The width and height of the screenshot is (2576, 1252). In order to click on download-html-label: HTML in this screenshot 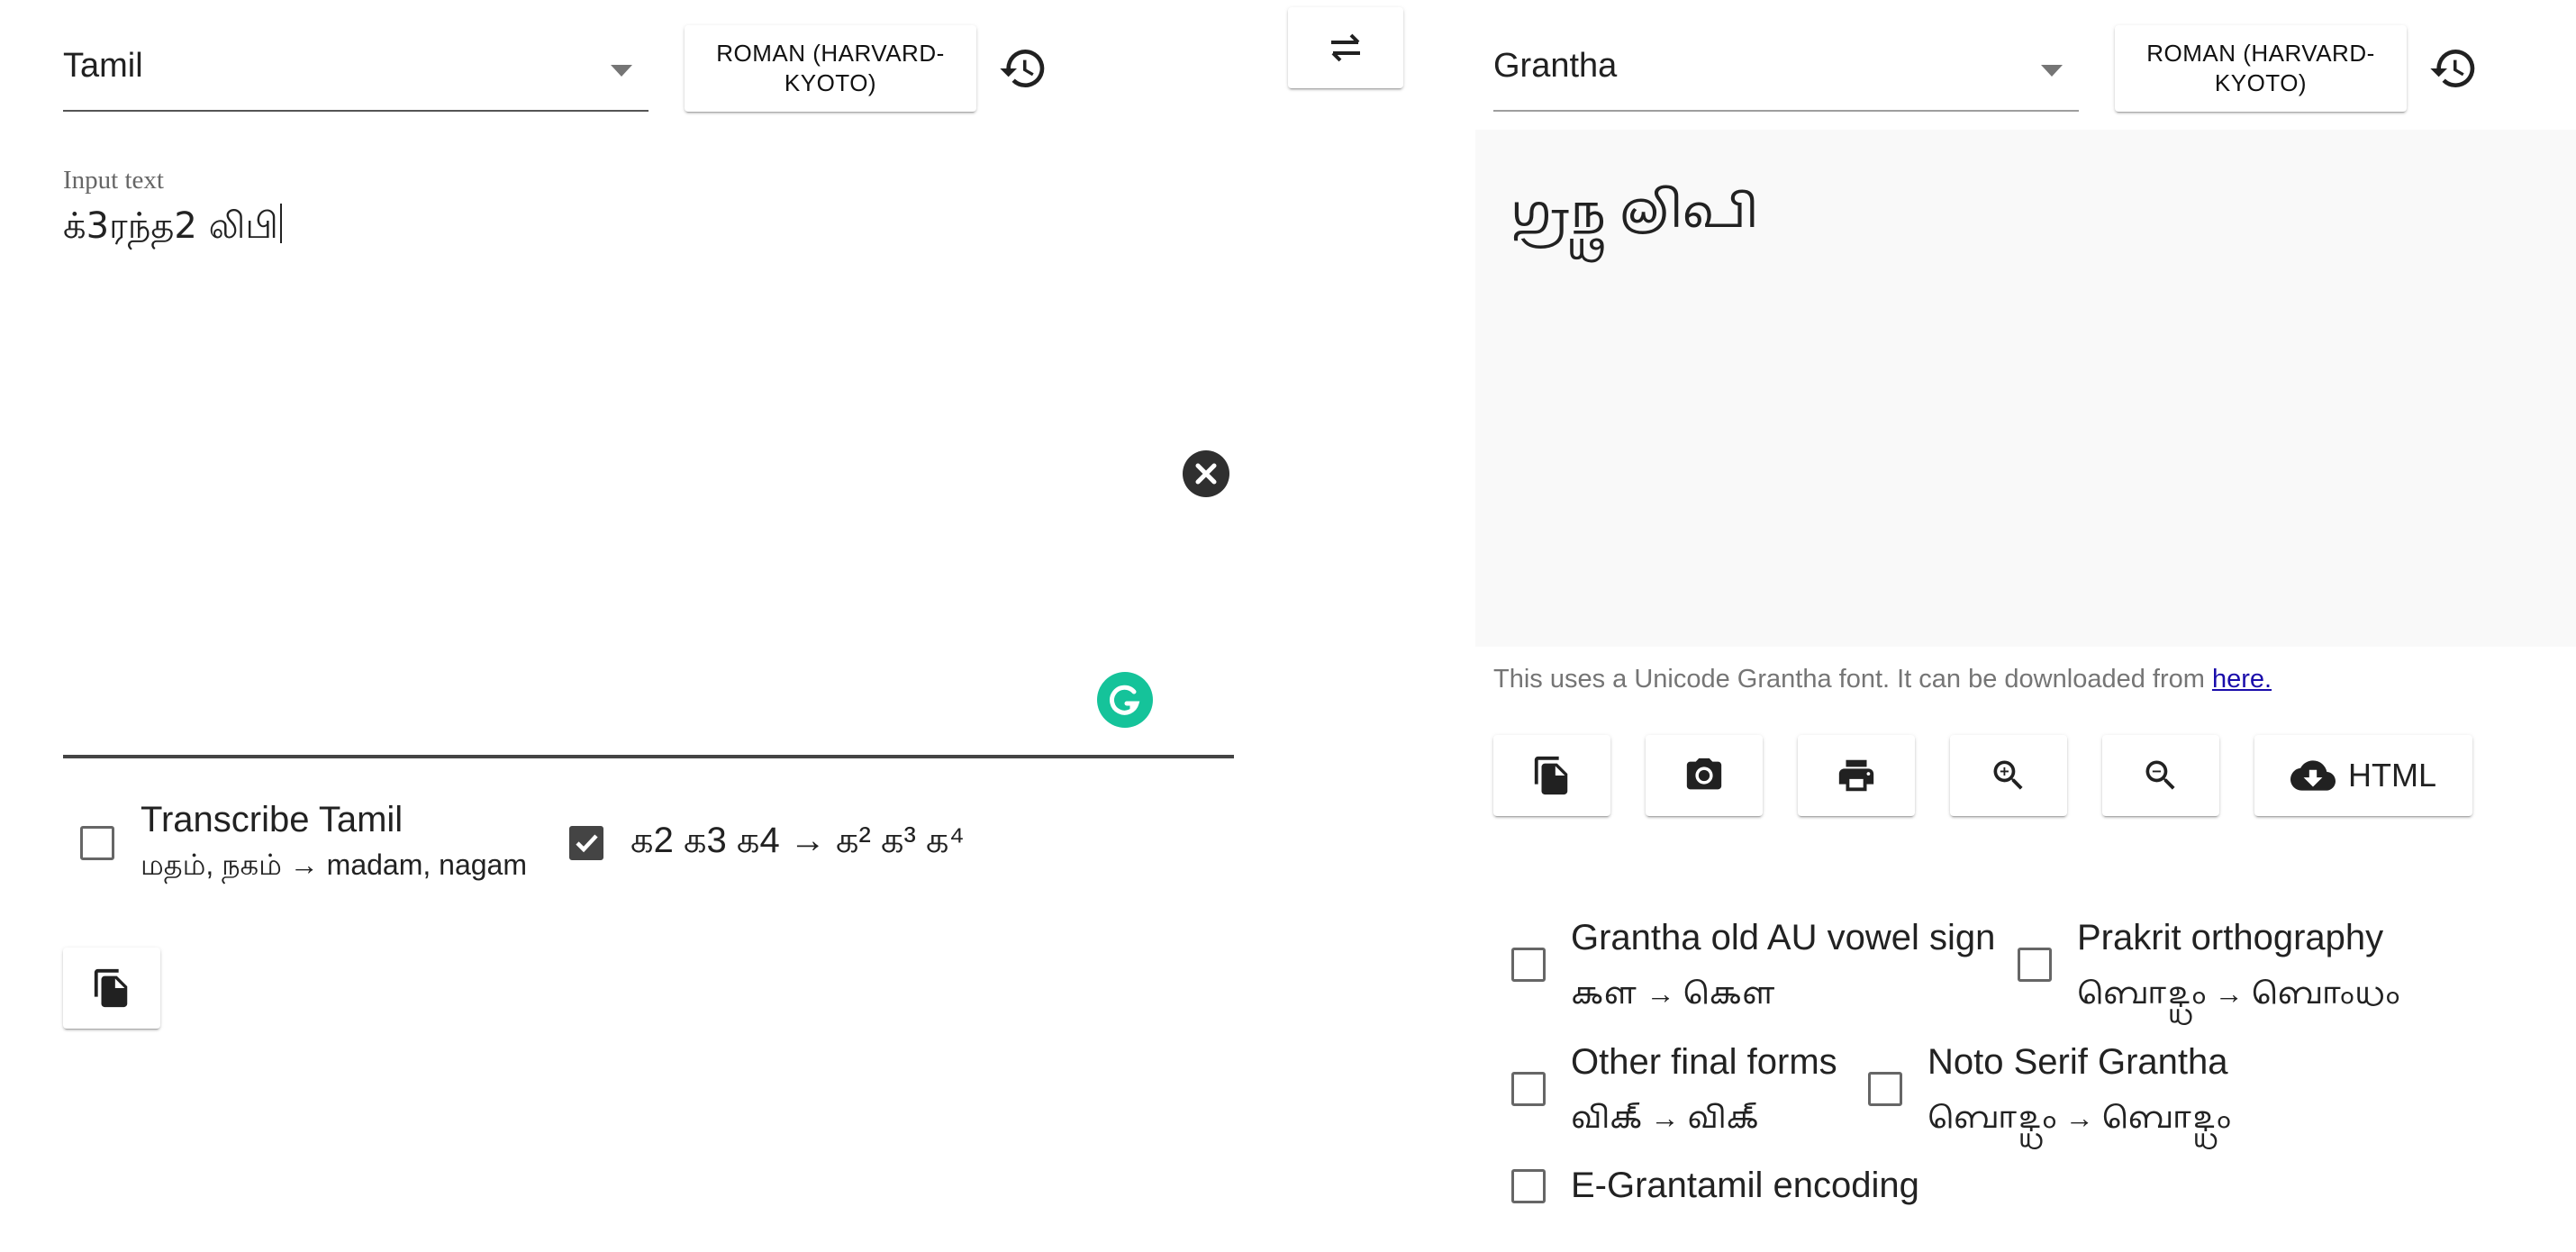, I will do `click(2392, 775)`.